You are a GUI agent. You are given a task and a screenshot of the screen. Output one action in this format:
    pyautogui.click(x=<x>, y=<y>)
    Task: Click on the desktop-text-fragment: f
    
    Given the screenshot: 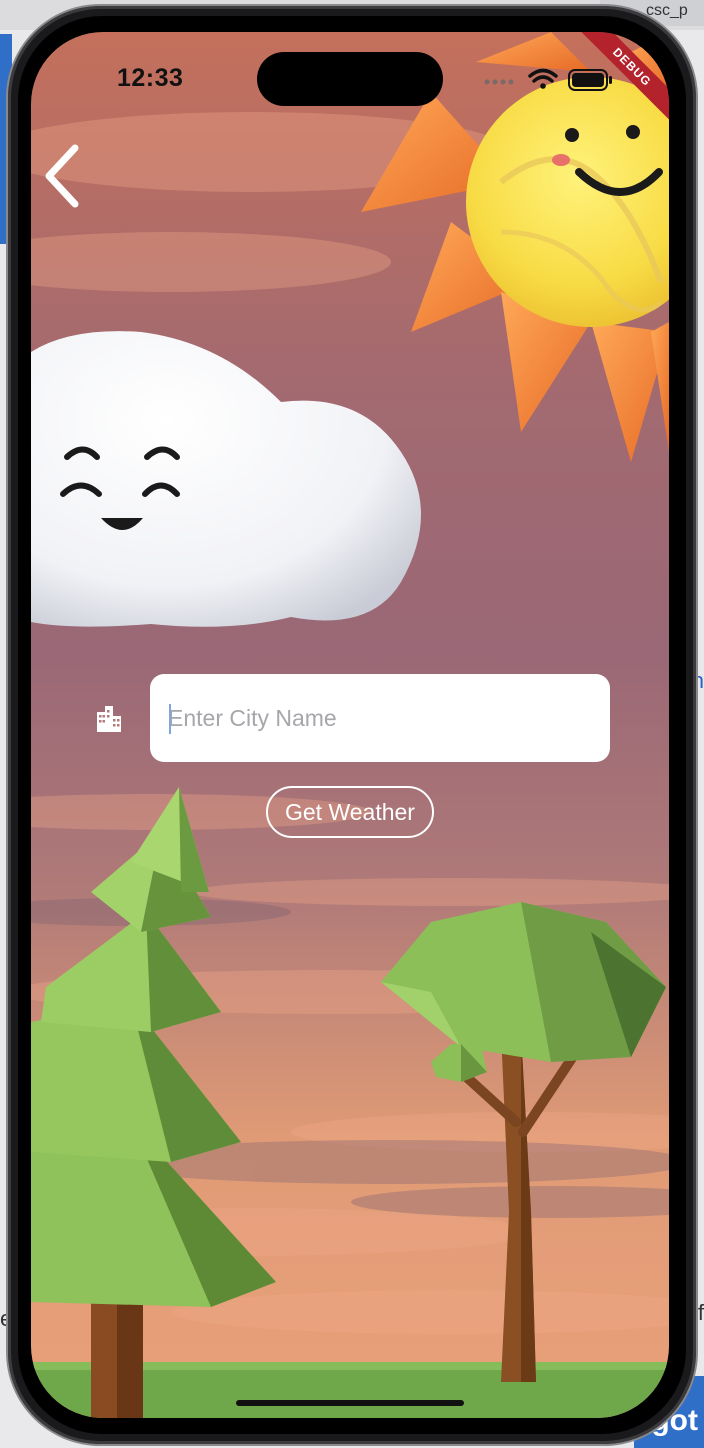 What is the action you would take?
    pyautogui.click(x=700, y=1312)
    